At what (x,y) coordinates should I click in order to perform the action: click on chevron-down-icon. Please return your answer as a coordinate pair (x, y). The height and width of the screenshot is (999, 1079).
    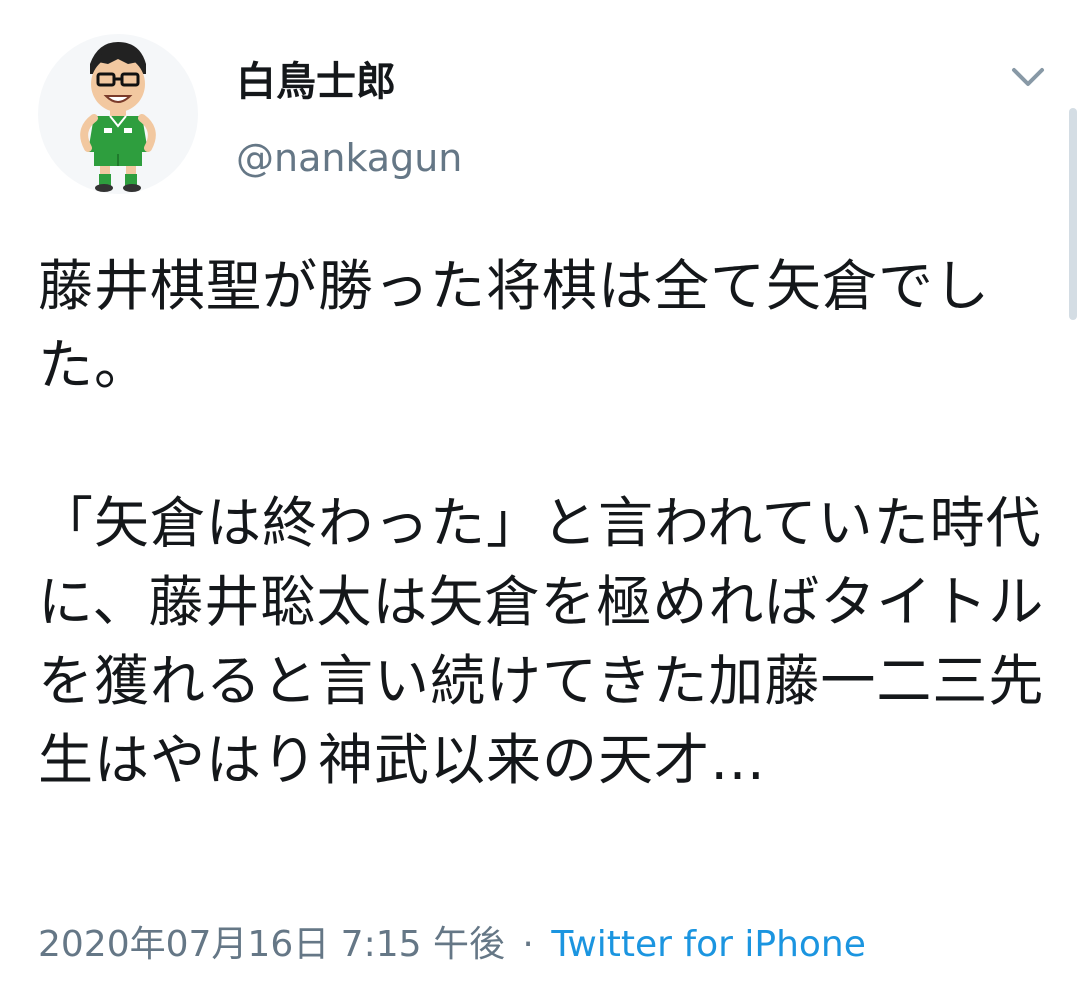
    Looking at the image, I should click on (1028, 78).